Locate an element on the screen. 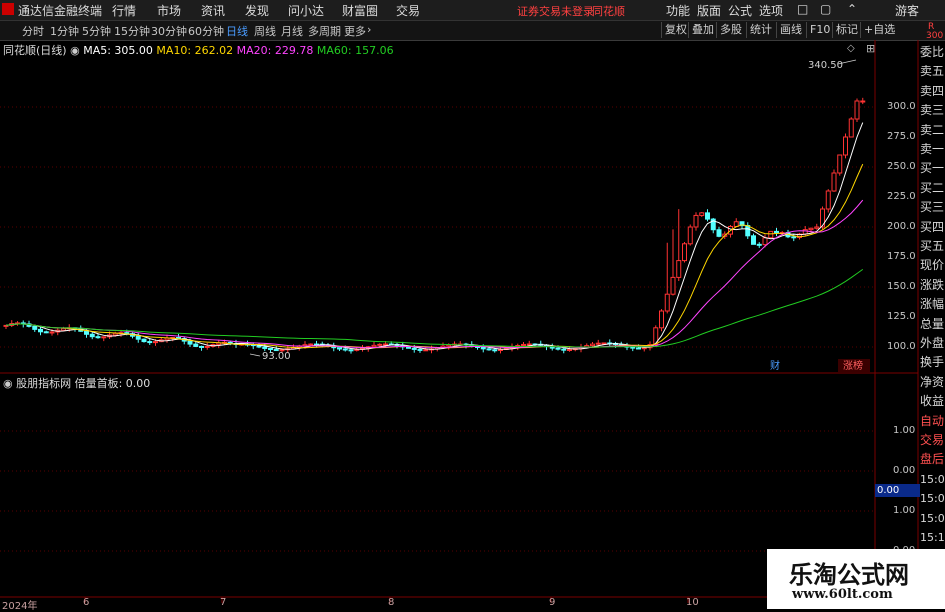  menu-wenxiaoda: 问小达 is located at coordinates (306, 10).